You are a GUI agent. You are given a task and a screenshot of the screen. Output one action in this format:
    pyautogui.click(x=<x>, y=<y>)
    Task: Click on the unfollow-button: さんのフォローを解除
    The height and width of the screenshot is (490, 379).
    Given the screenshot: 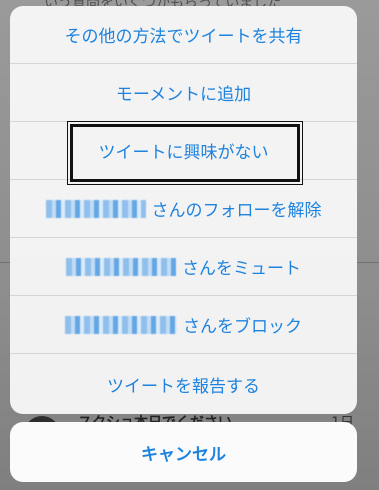 What is the action you would take?
    pyautogui.click(x=183, y=209)
    